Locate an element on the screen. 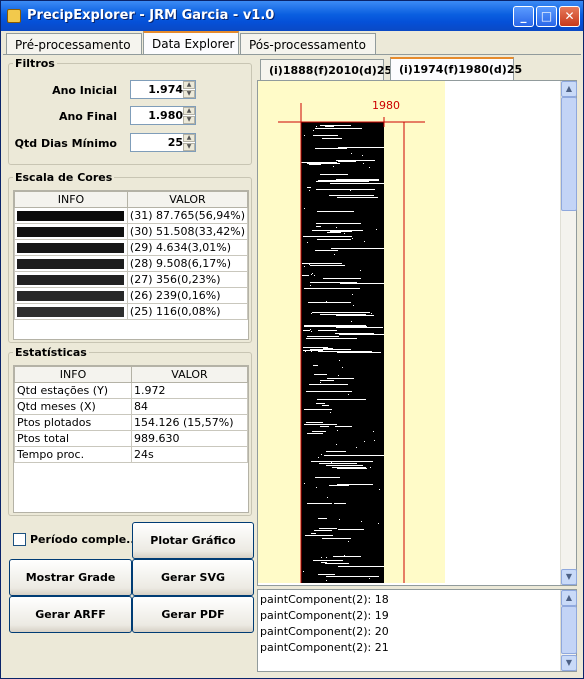  close-button: ✕ is located at coordinates (569, 16).